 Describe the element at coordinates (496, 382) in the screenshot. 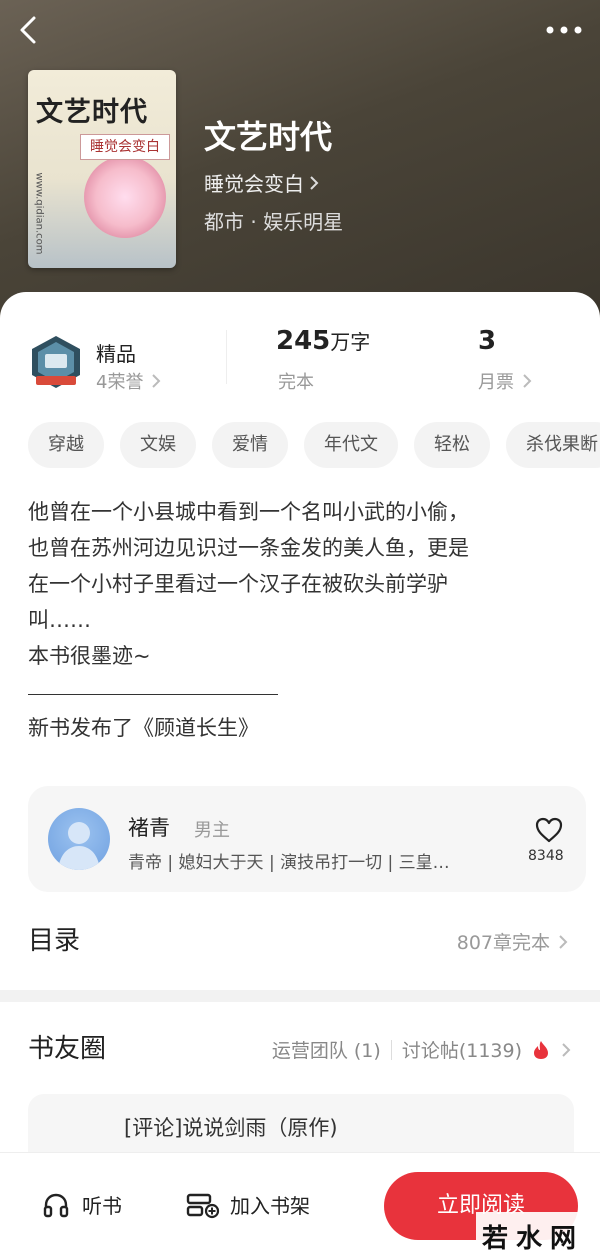

I see `monthly-tickets-label: 月票` at that location.